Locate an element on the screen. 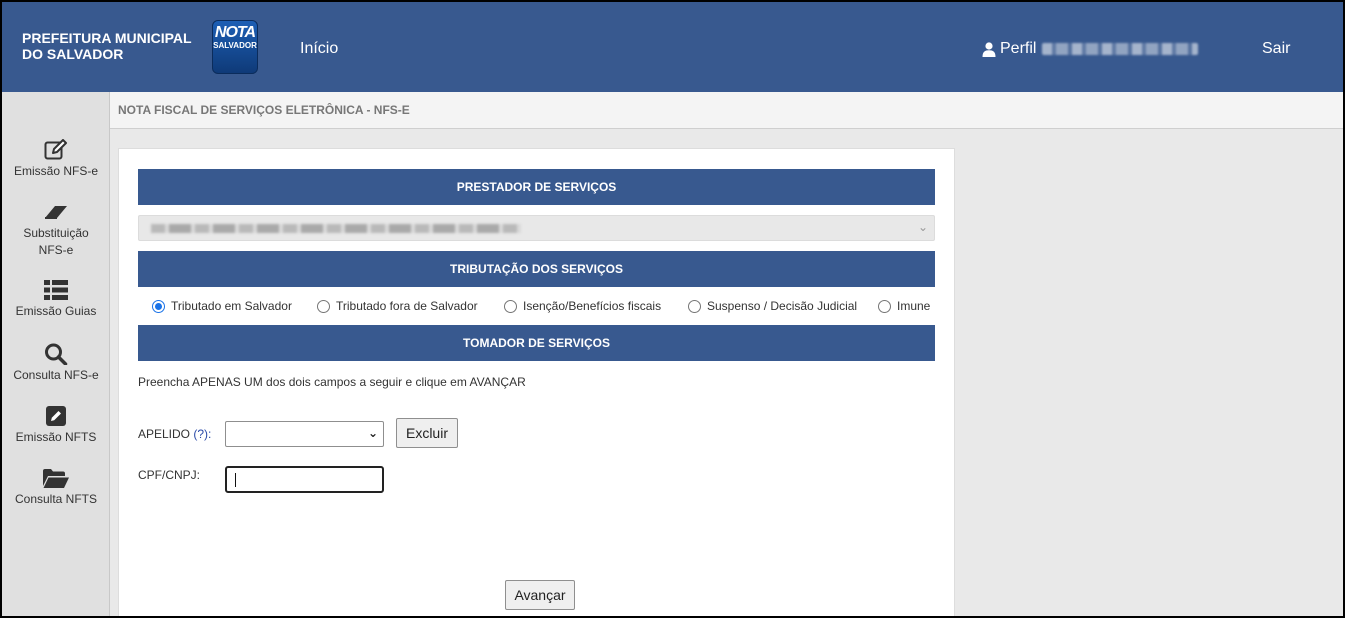 The height and width of the screenshot is (618, 1345). apelido-help-link: (?): is located at coordinates (202, 434).